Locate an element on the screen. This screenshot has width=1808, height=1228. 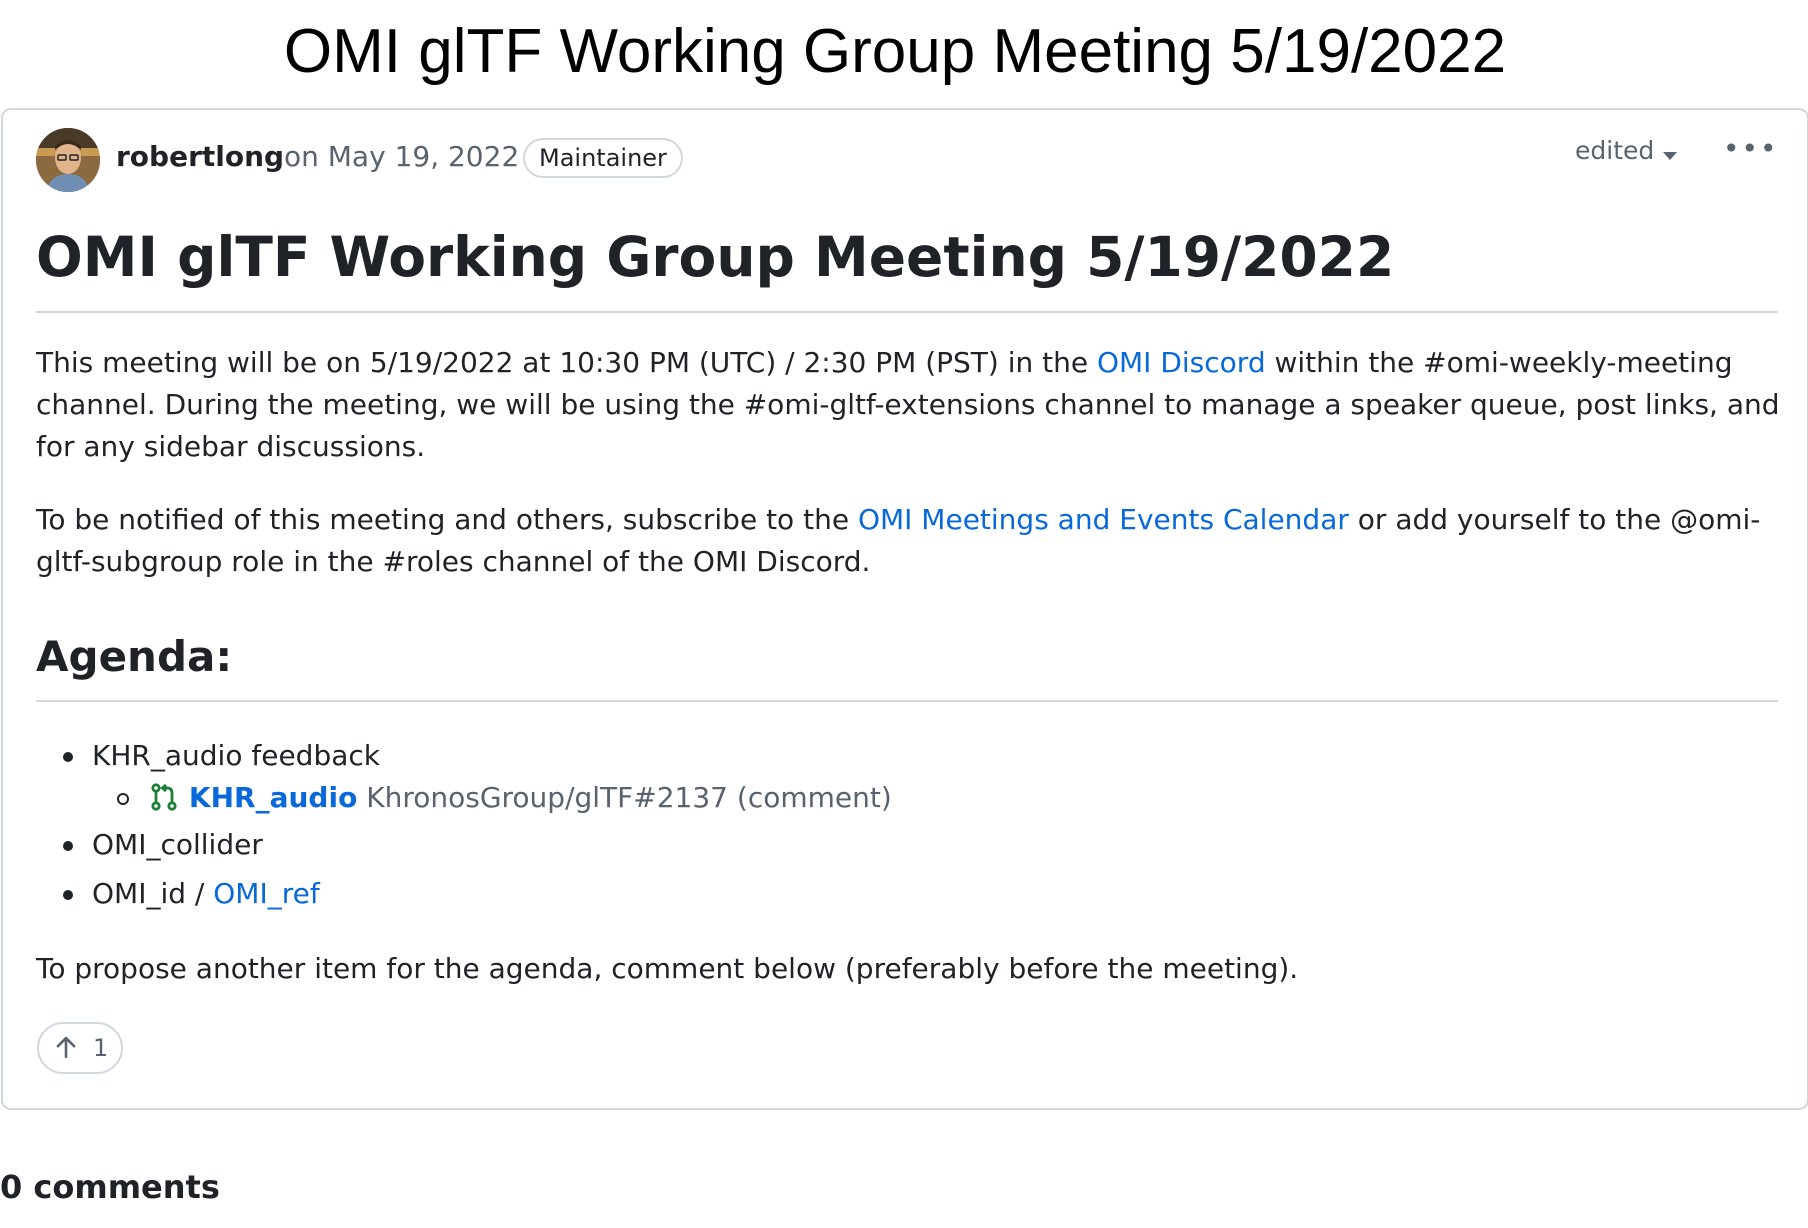
avatar is located at coordinates (68, 160).